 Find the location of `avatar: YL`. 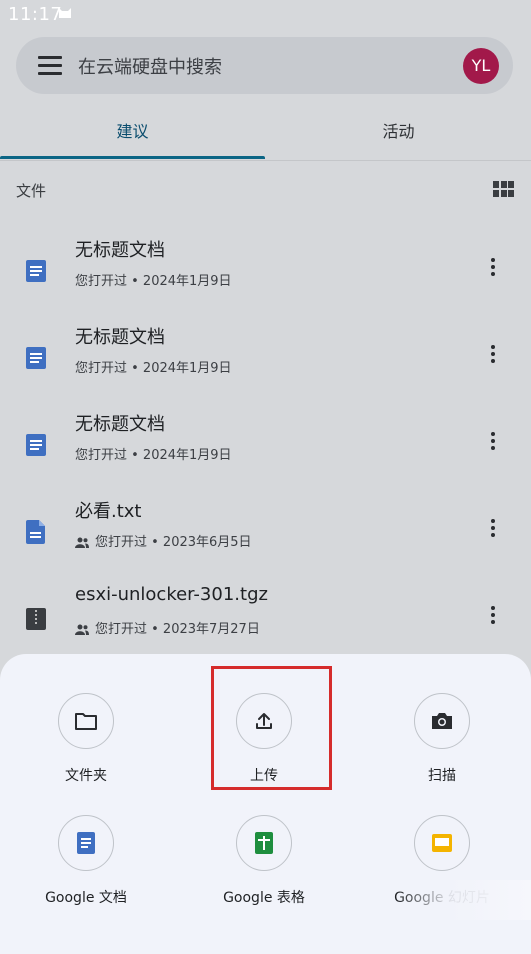

avatar: YL is located at coordinates (481, 66).